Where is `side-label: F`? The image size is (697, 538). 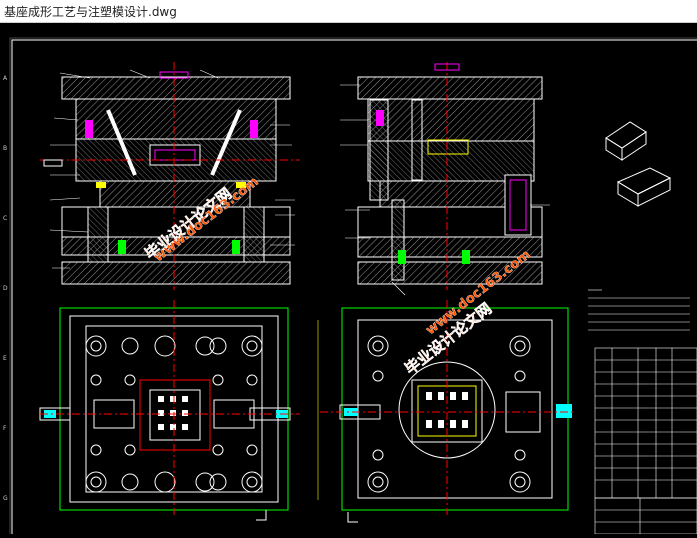 side-label: F is located at coordinates (5, 428).